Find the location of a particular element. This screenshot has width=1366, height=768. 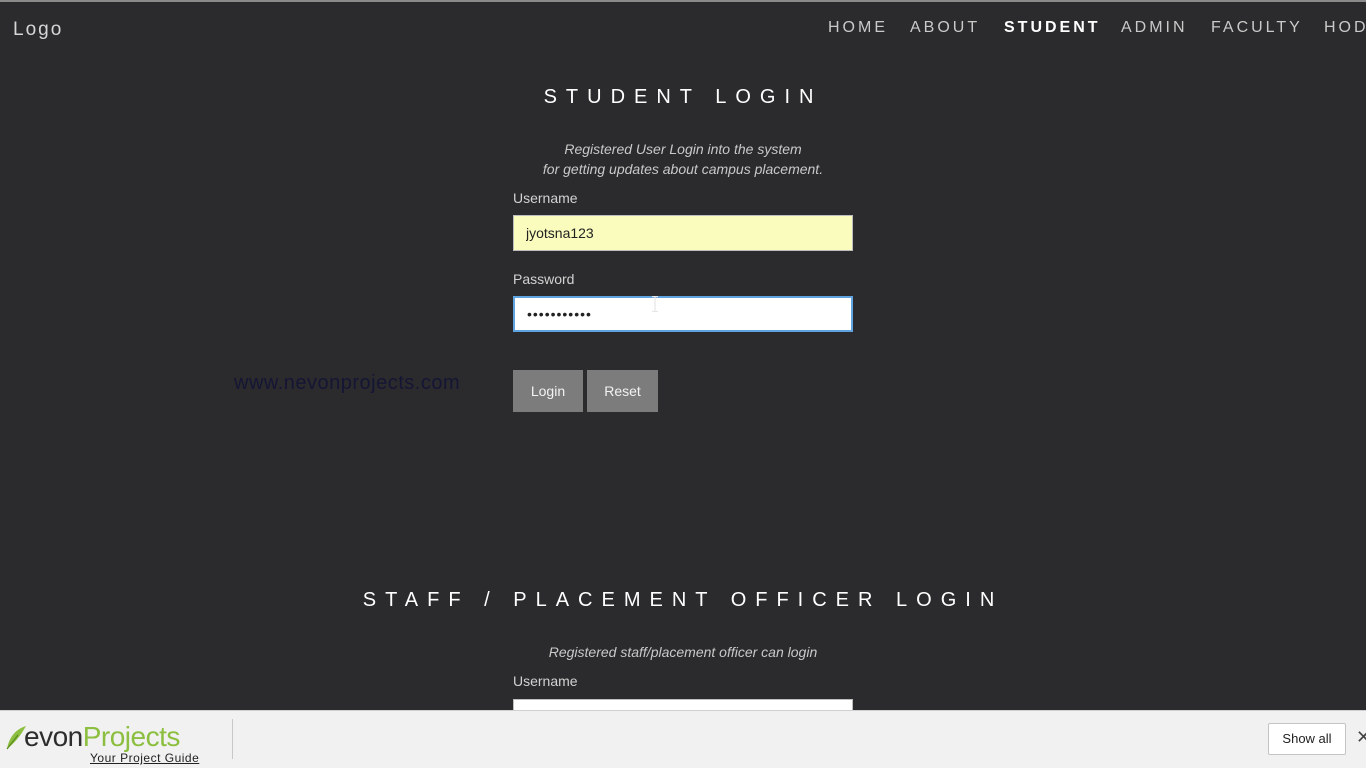

nav-home: HOME is located at coordinates (858, 28).